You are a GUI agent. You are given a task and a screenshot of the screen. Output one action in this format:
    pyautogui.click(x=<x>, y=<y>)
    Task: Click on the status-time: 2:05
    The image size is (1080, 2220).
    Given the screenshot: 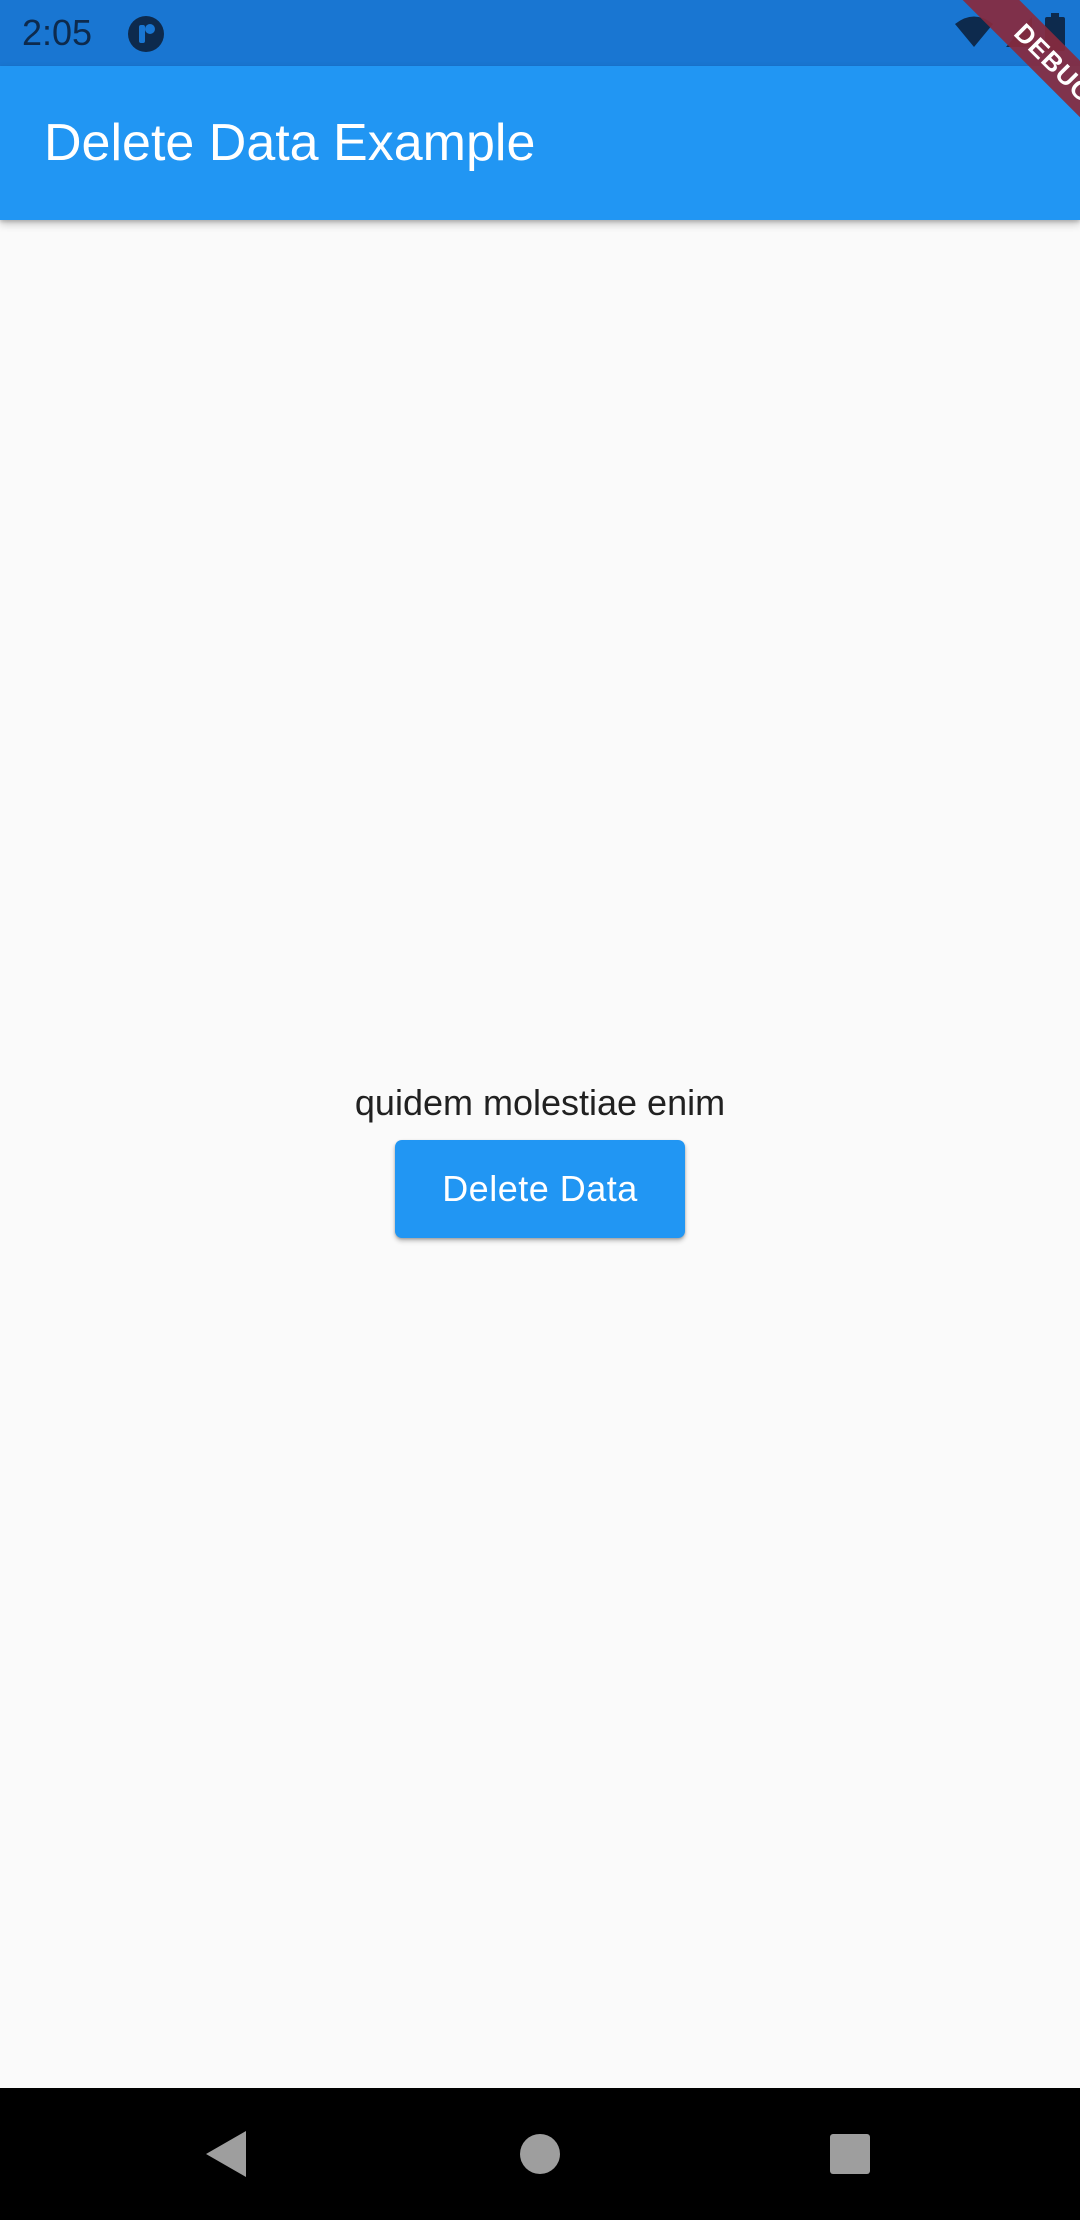 What is the action you would take?
    pyautogui.click(x=57, y=32)
    